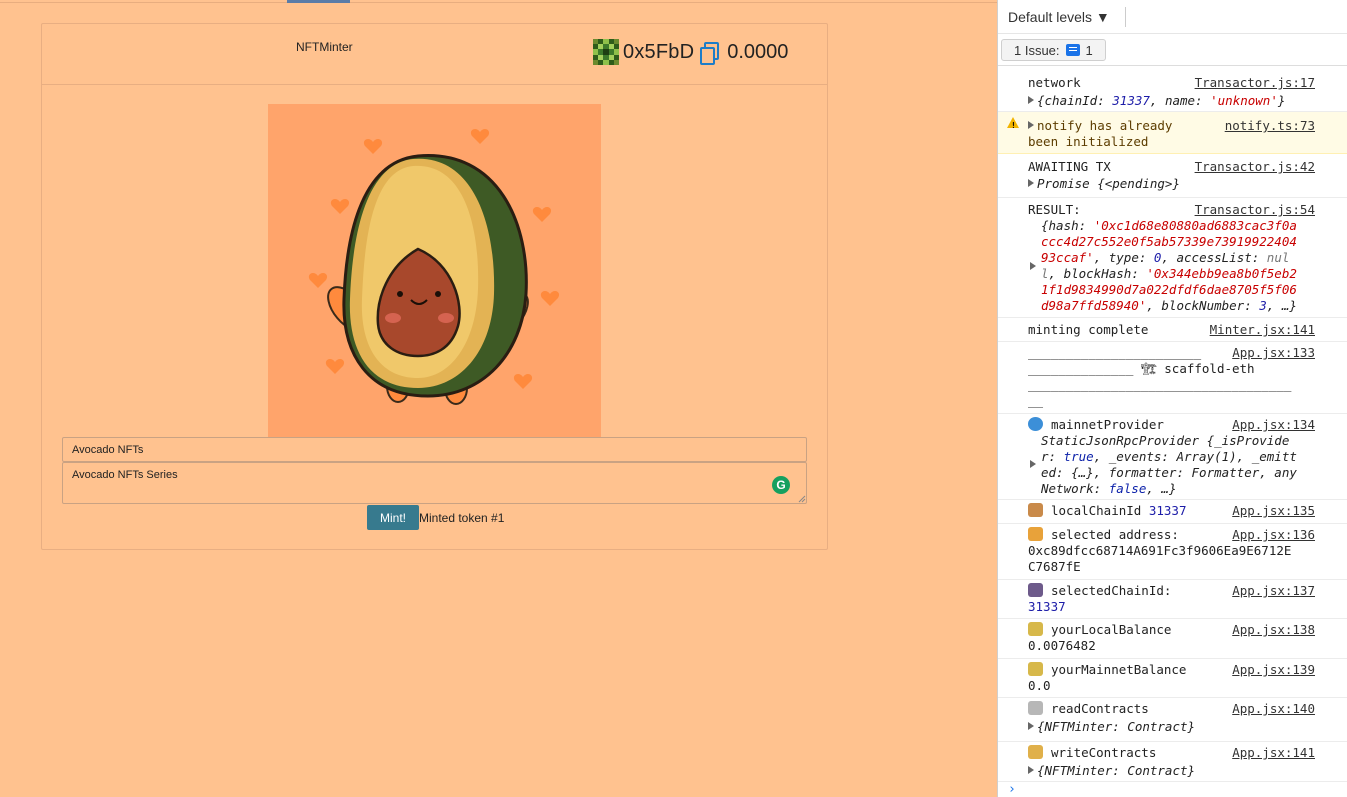 This screenshot has height=797, width=1347. I want to click on message-text: RESULT:, so click(1054, 209).